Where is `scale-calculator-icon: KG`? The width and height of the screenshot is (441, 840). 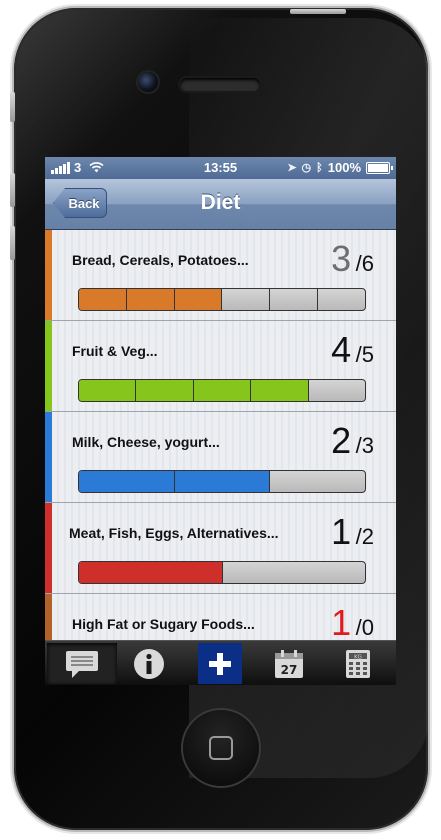 scale-calculator-icon: KG is located at coordinates (358, 663).